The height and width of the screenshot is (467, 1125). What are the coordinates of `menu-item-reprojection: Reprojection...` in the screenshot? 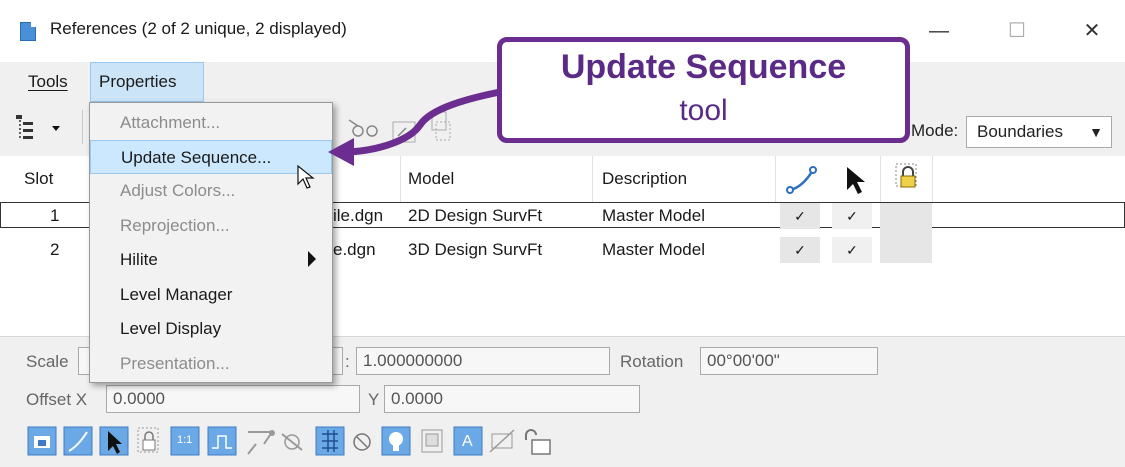 It's located at (211, 225).